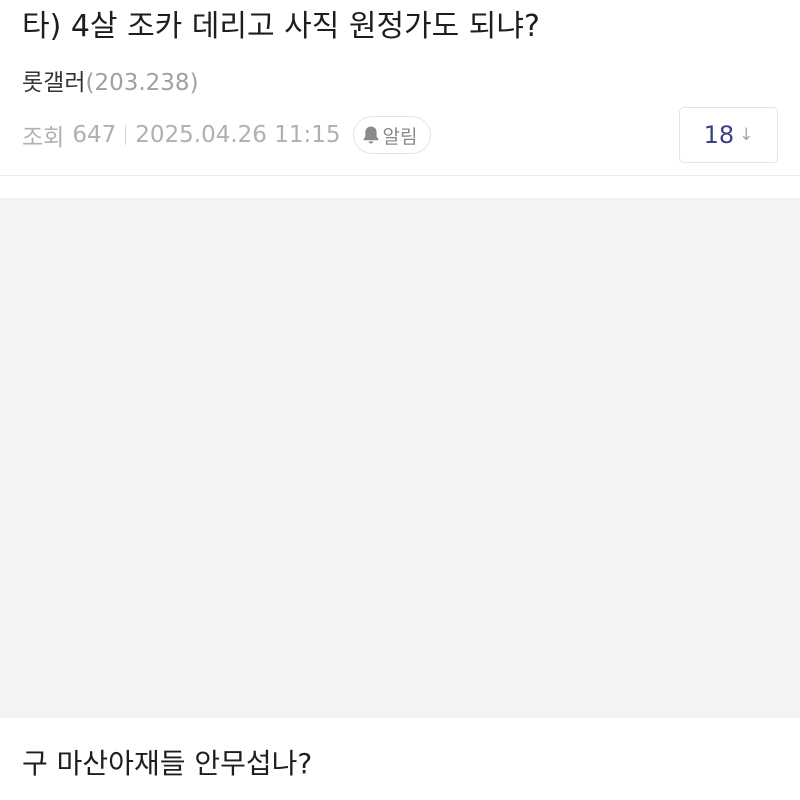 This screenshot has width=800, height=800. What do you see at coordinates (719, 135) in the screenshot?
I see `comment-count: 18` at bounding box center [719, 135].